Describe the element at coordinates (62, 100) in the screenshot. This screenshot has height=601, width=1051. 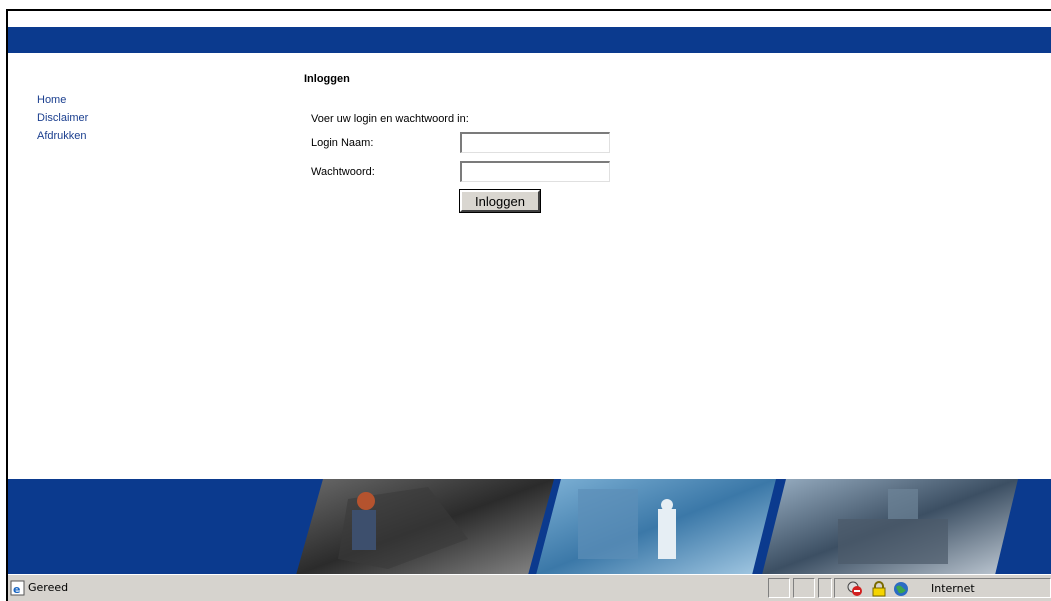
I see `nav-link-home: Home` at that location.